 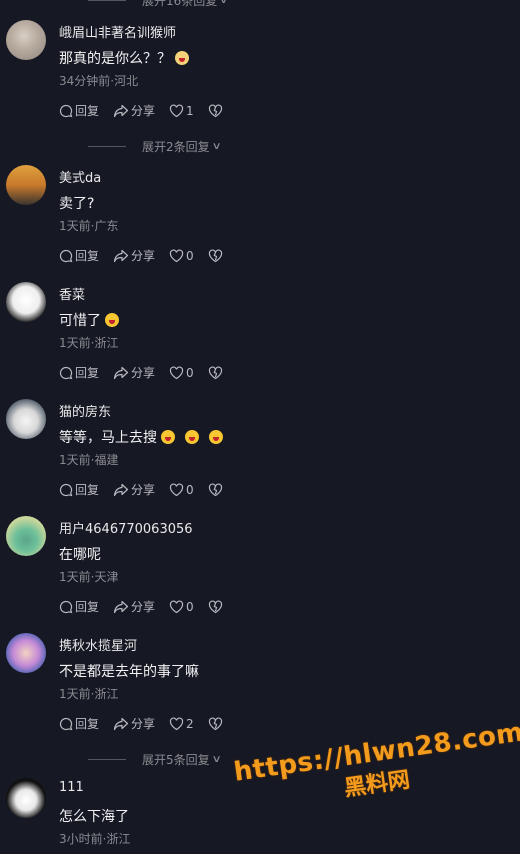 What do you see at coordinates (94, 817) in the screenshot?
I see `comment-text: 怎么下海了` at bounding box center [94, 817].